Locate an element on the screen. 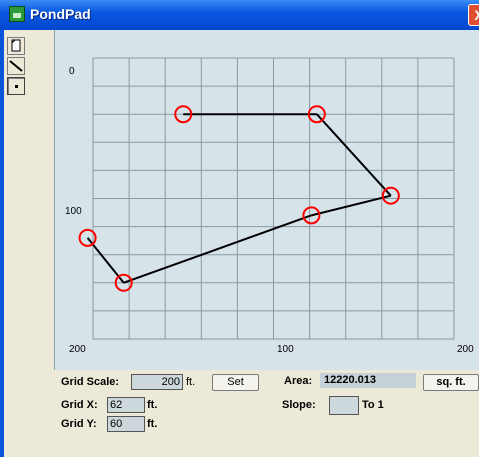  set-button: Set is located at coordinates (235, 382).